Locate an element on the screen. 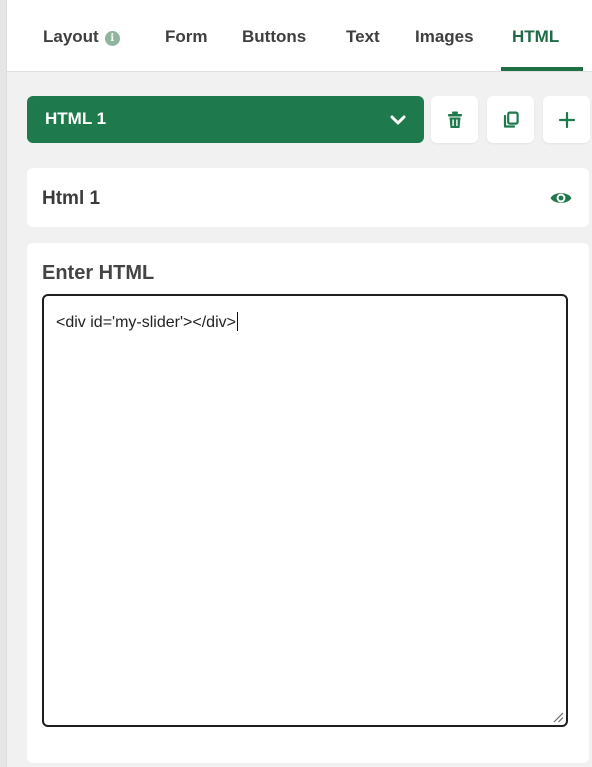  tab-layout: Layout i is located at coordinates (81, 37).